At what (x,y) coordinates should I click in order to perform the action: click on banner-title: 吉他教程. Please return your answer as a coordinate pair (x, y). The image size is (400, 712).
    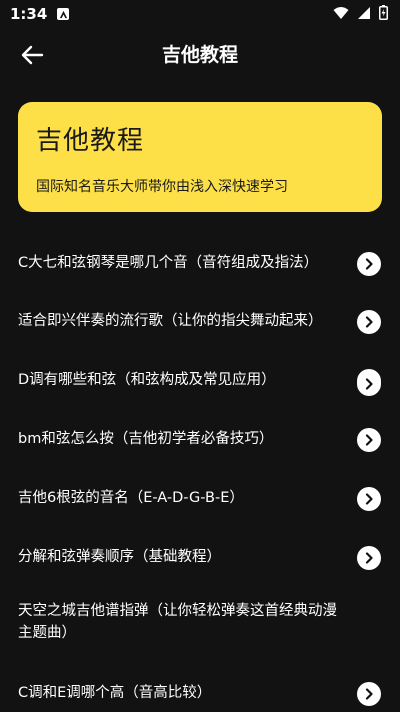
    Looking at the image, I should click on (90, 141).